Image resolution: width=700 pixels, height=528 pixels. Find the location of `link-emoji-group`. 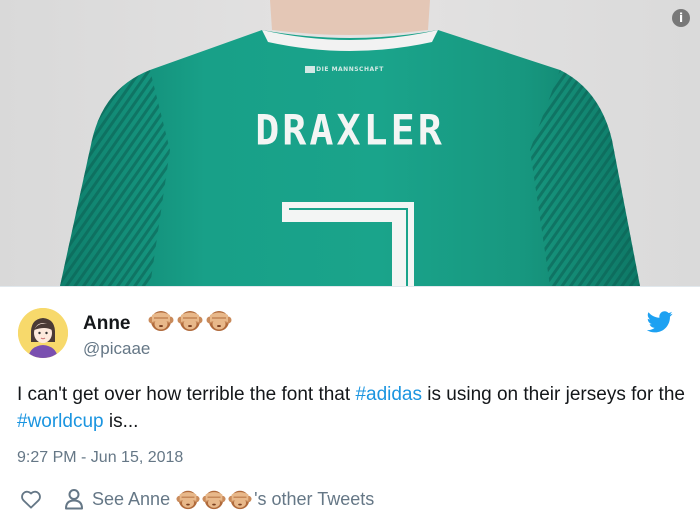

link-emoji-group is located at coordinates (214, 499).